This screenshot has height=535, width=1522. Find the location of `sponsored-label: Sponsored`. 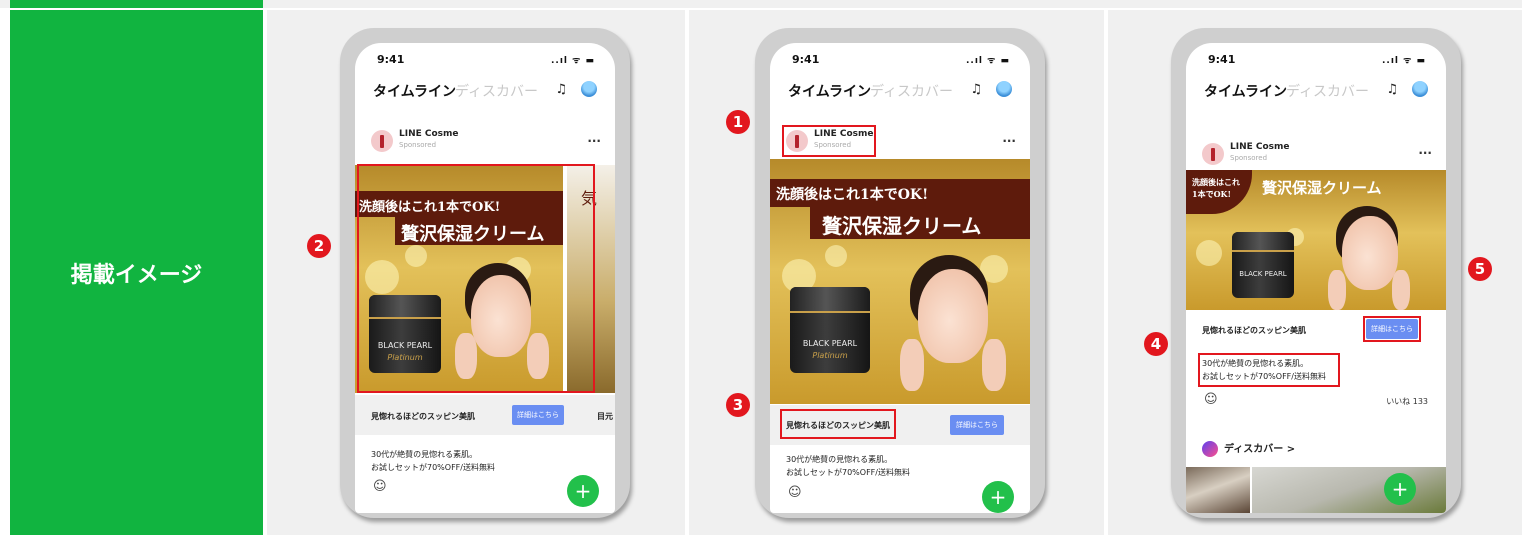

sponsored-label: Sponsored is located at coordinates (418, 145).